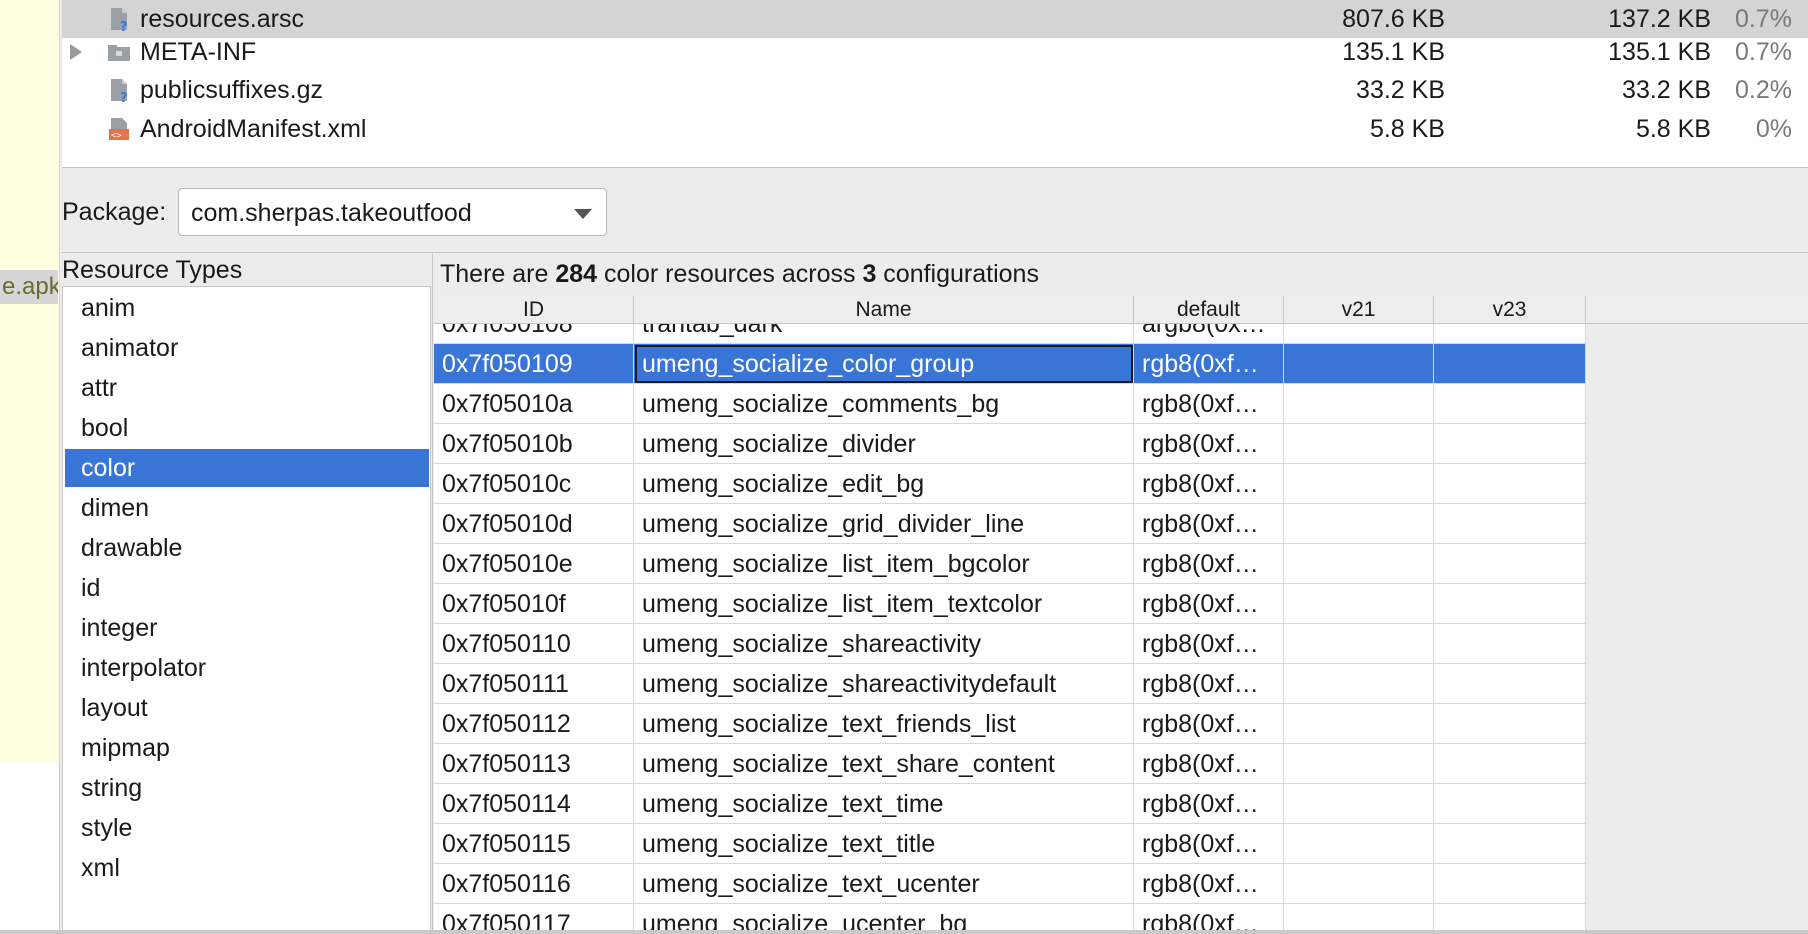  Describe the element at coordinates (935, 52) in the screenshot. I see `file-row-meta-inf: META-INF 135.1 KB 135.1 KB 0.7%` at that location.